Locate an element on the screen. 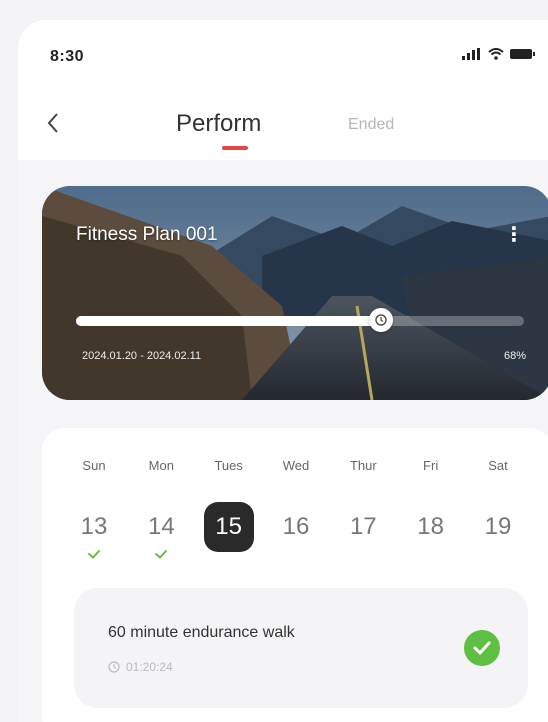  status-icons is located at coordinates (499, 54).